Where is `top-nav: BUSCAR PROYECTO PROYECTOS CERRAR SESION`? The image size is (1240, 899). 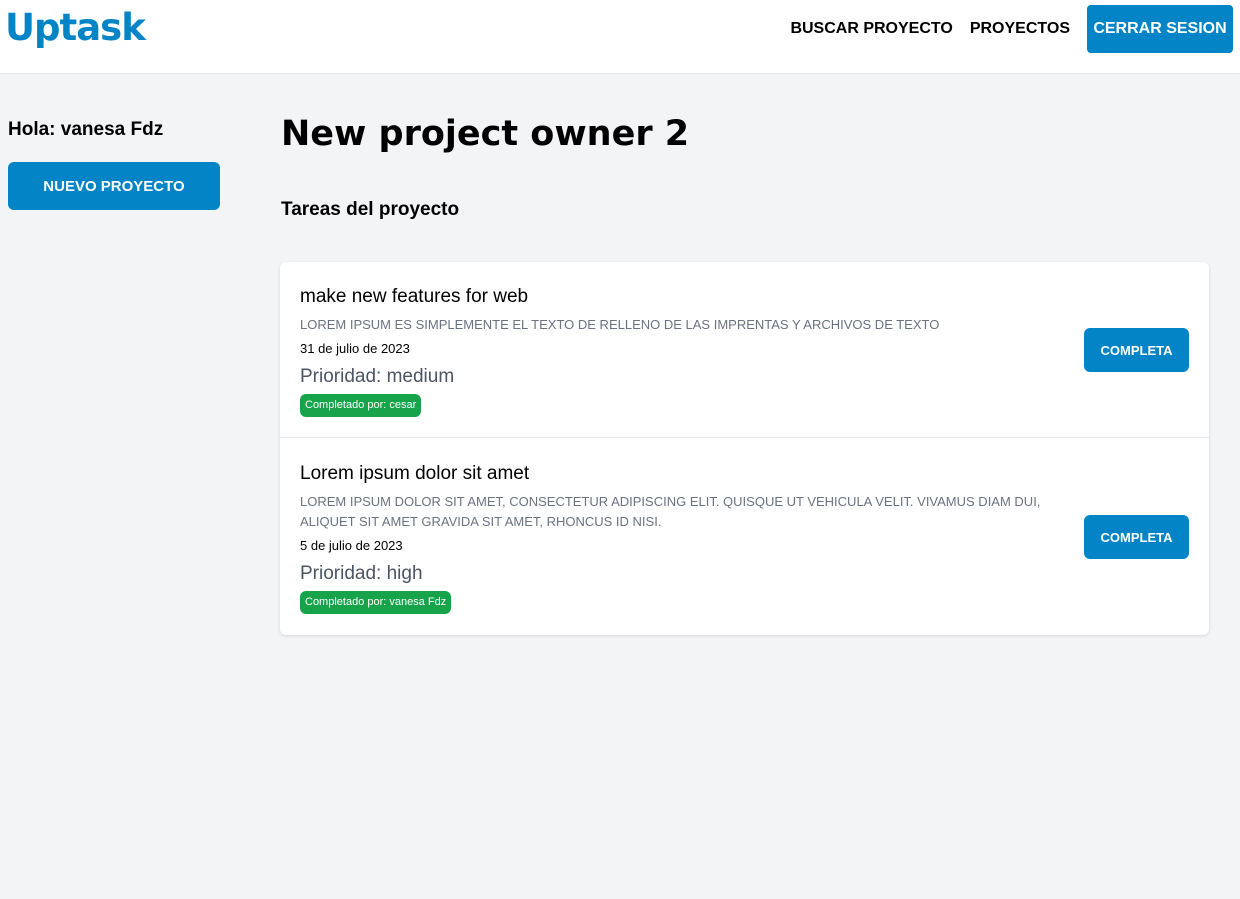
top-nav: BUSCAR PROYECTO PROYECTOS CERRAR SESION is located at coordinates (1011, 29).